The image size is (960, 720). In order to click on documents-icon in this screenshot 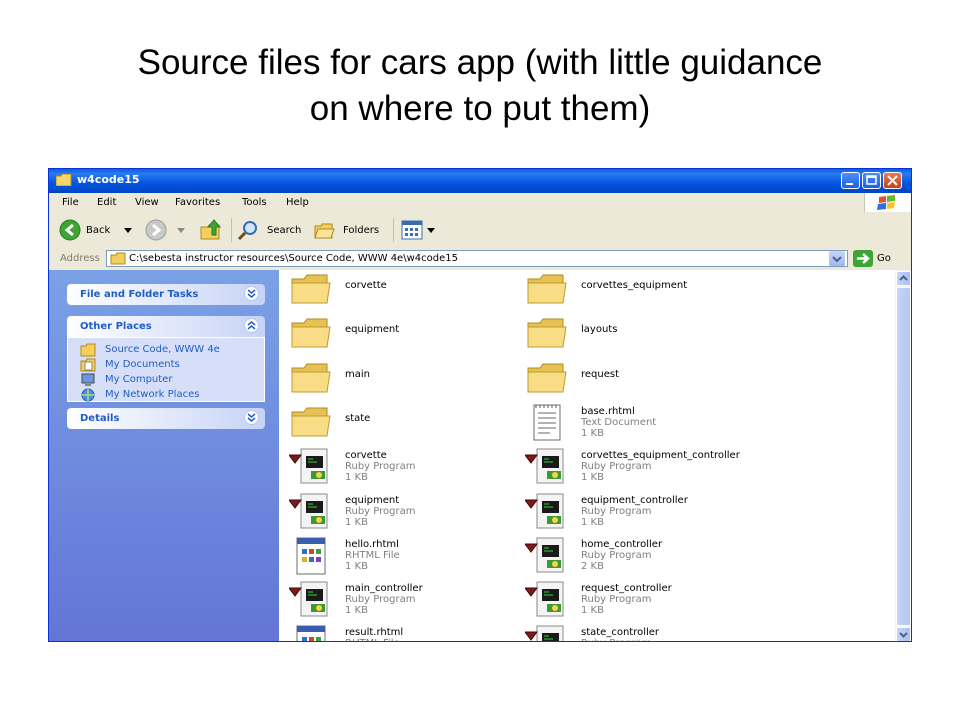, I will do `click(88, 365)`.